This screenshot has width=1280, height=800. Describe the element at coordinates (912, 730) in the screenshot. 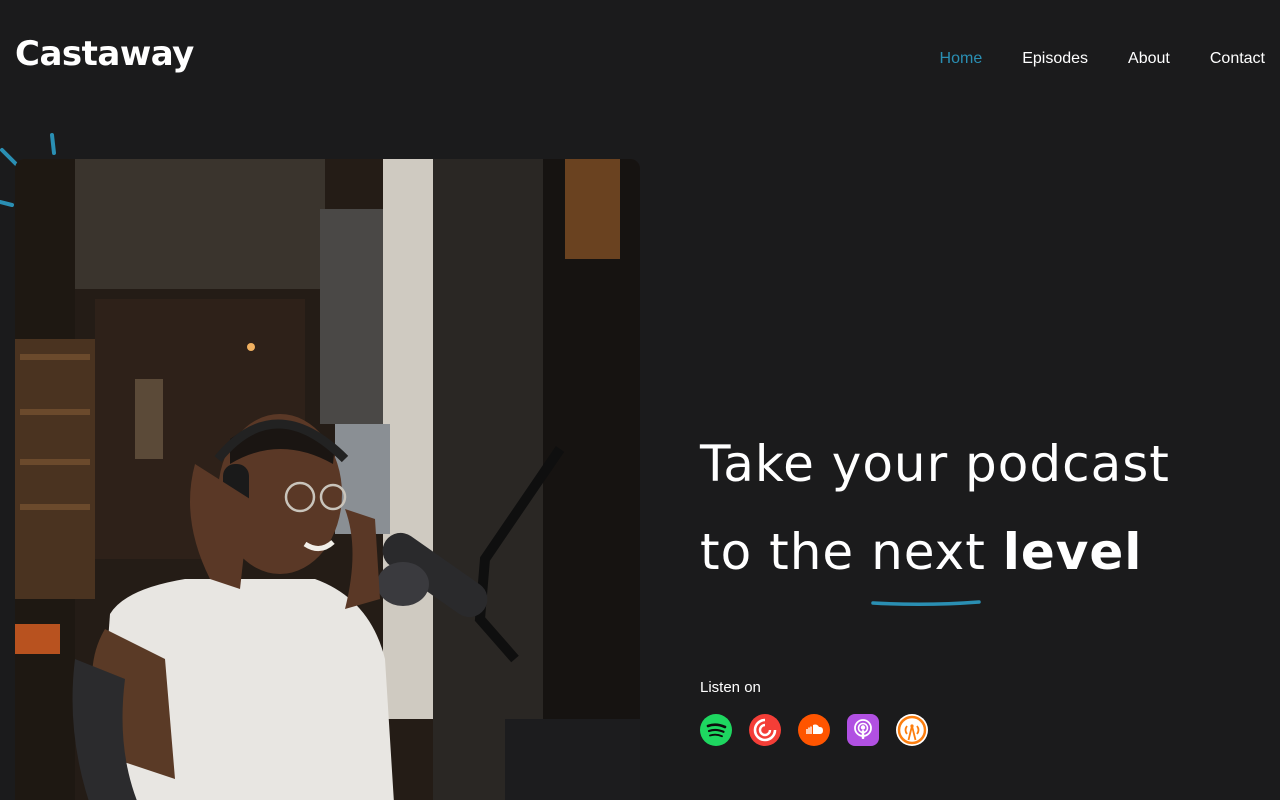

I see `overcast-icon` at that location.